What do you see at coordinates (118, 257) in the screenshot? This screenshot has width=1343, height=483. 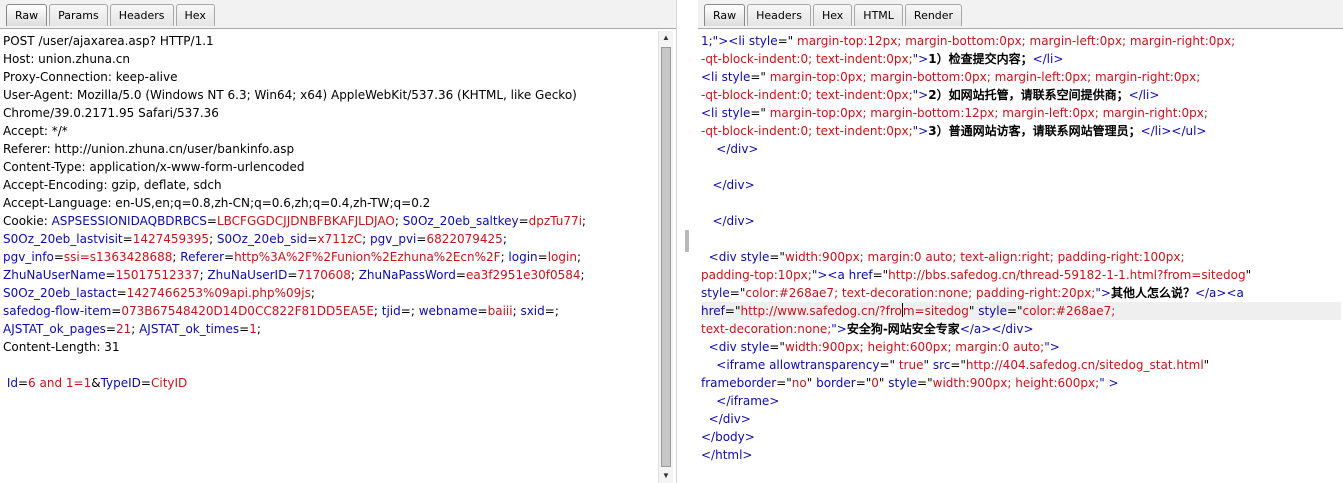 I see `request-text-segment: ssi=s1363428688` at bounding box center [118, 257].